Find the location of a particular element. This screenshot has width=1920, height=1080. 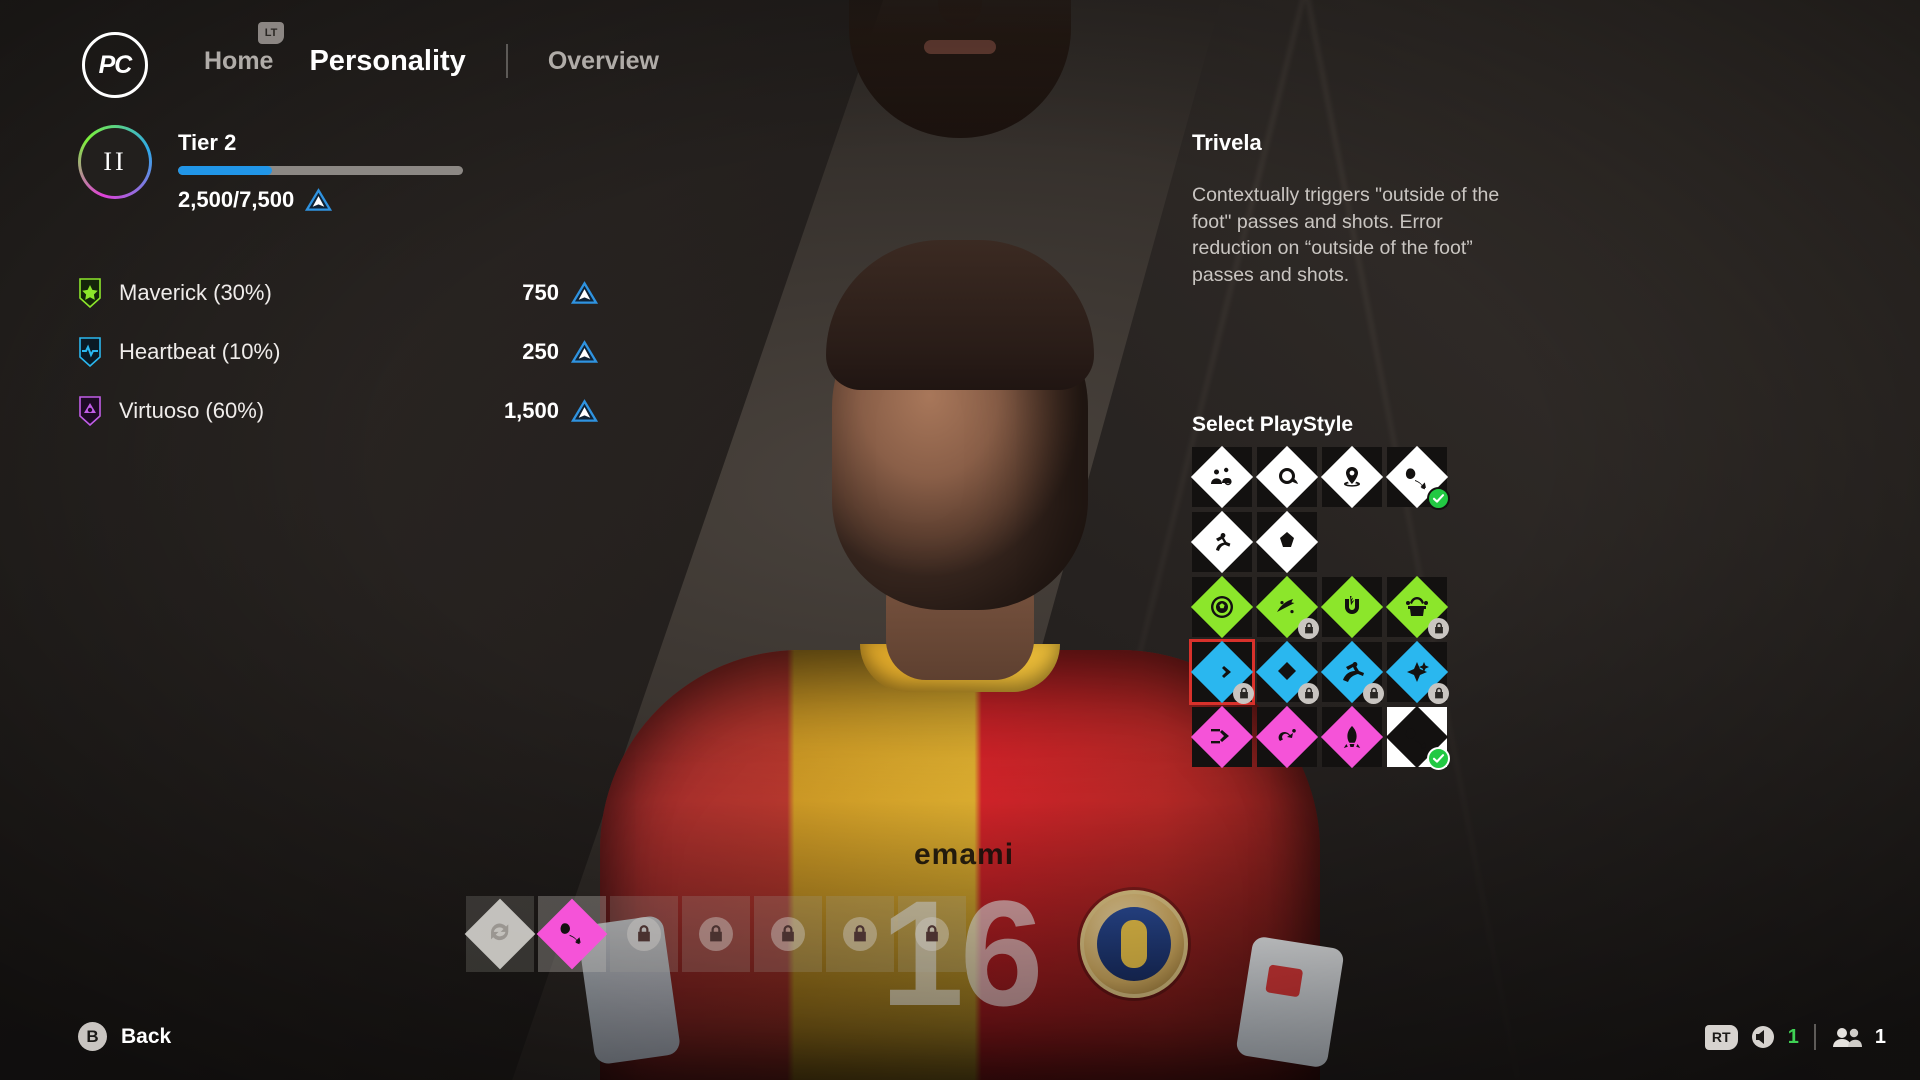

back-button-label: Back is located at coordinates (146, 1036).